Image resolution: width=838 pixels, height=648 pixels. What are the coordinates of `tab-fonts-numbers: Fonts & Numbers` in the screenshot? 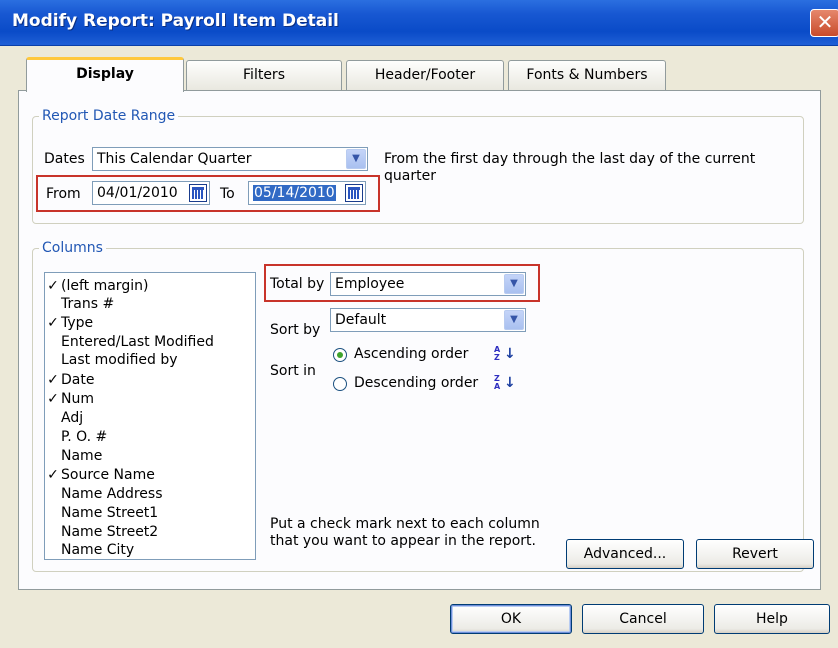 It's located at (587, 75).